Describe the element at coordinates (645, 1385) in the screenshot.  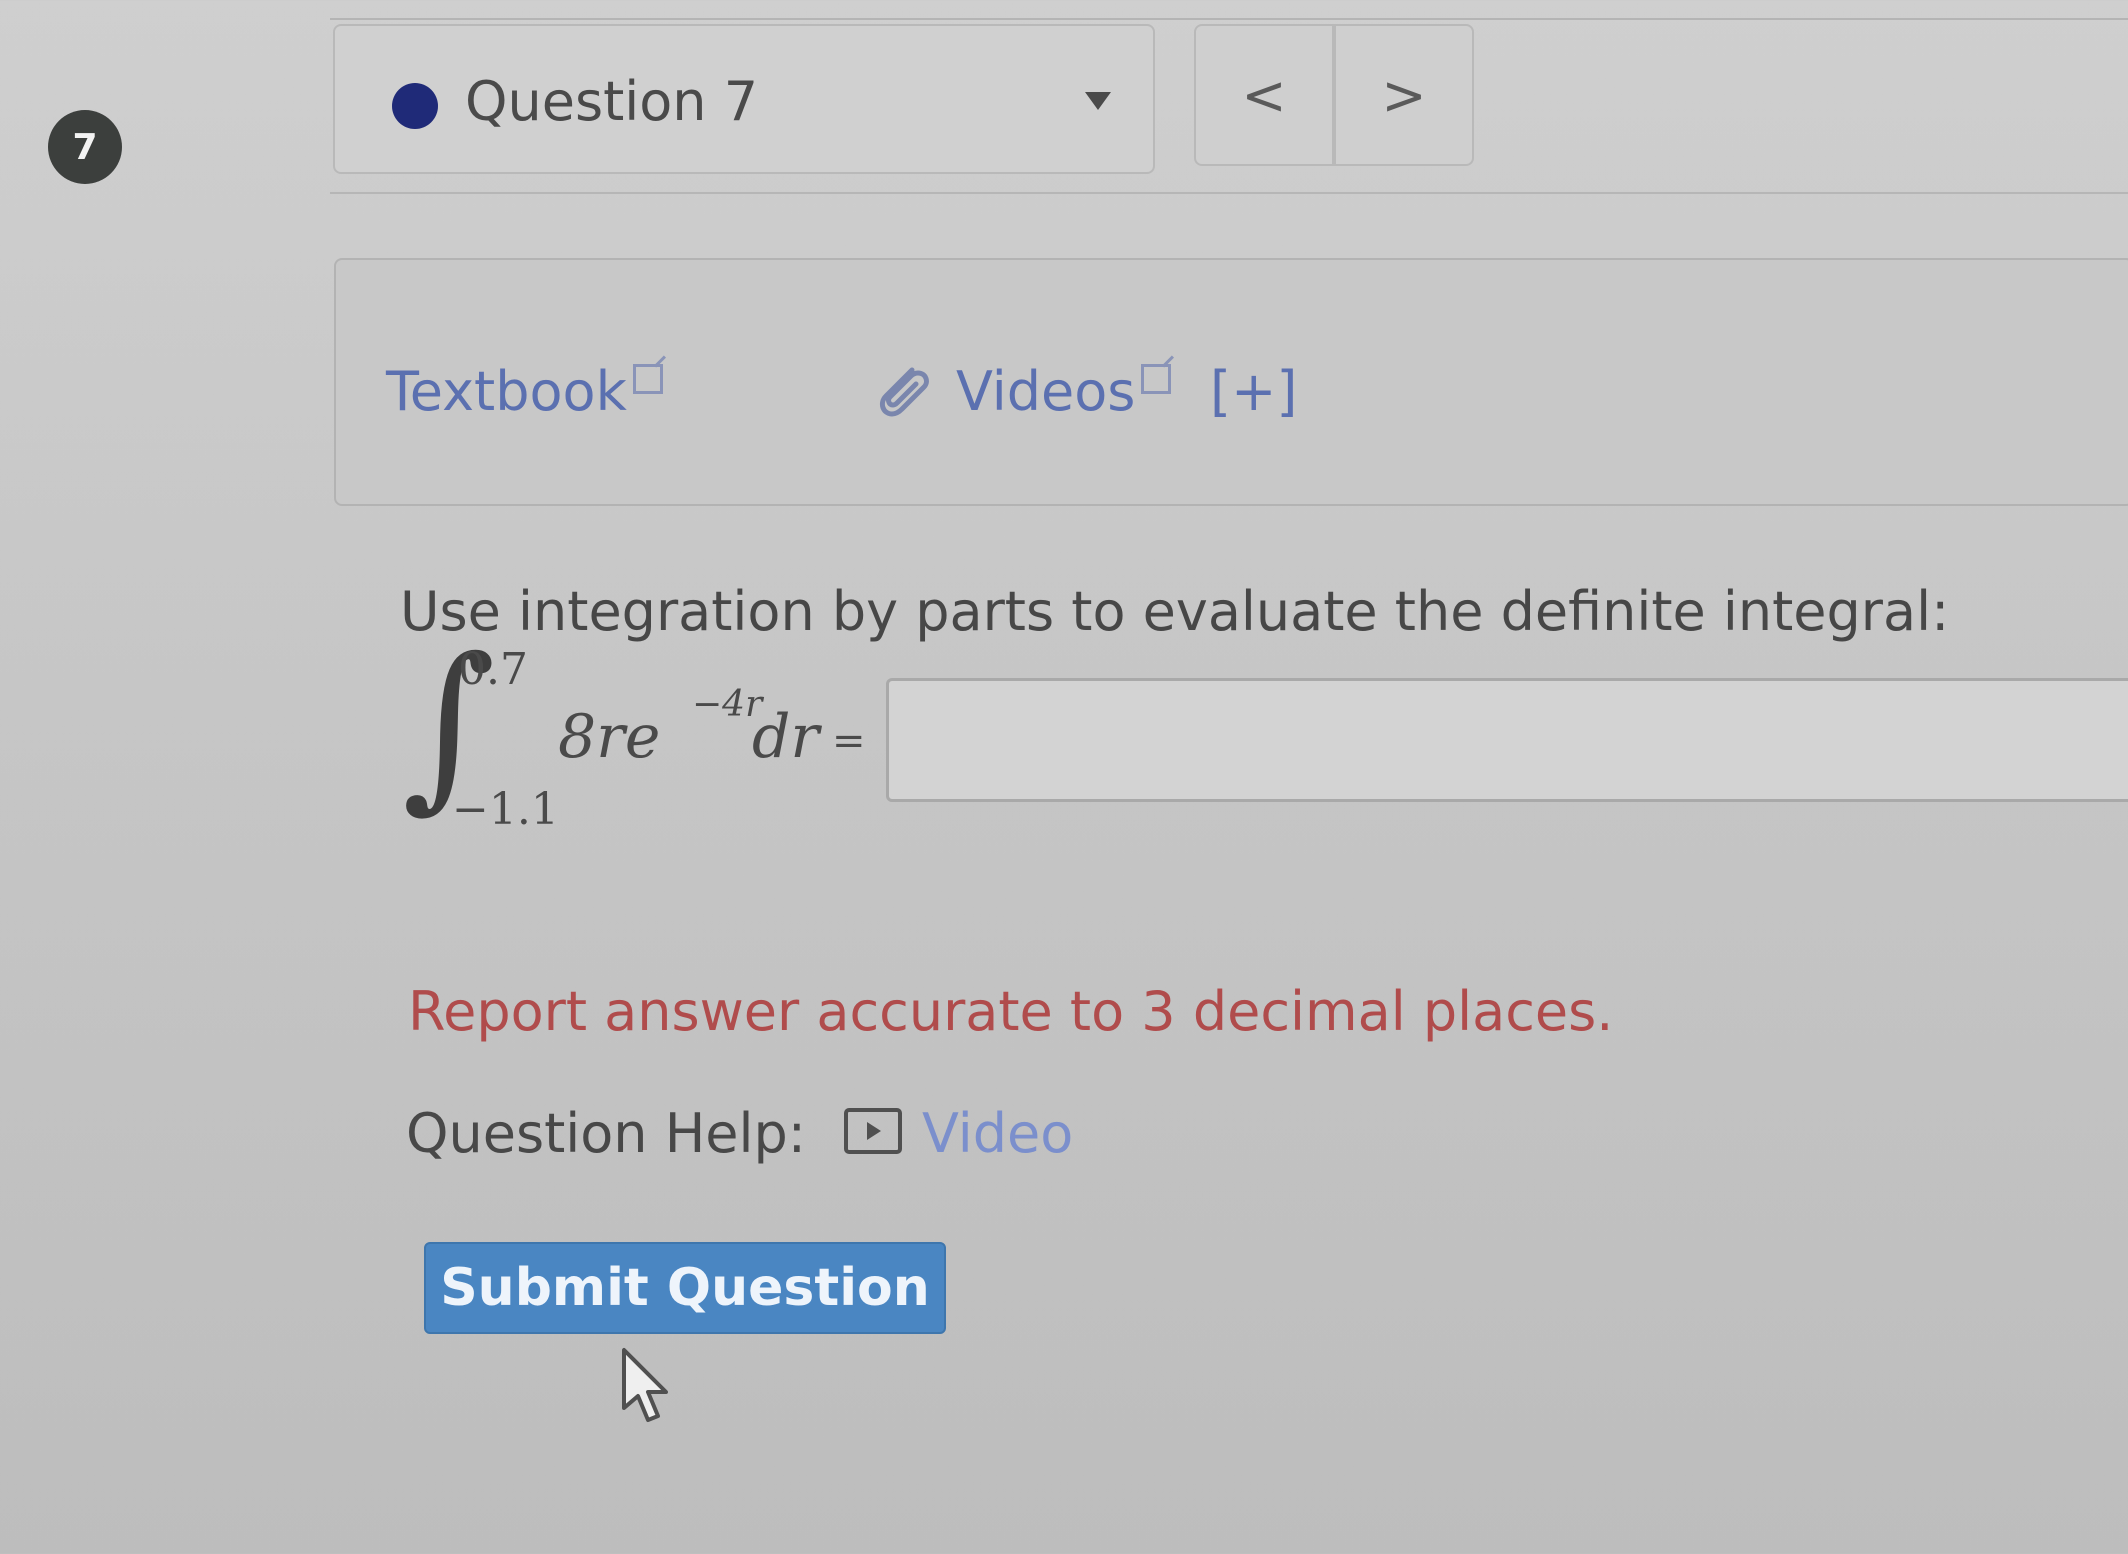
I see `mouse-cursor-icon` at that location.